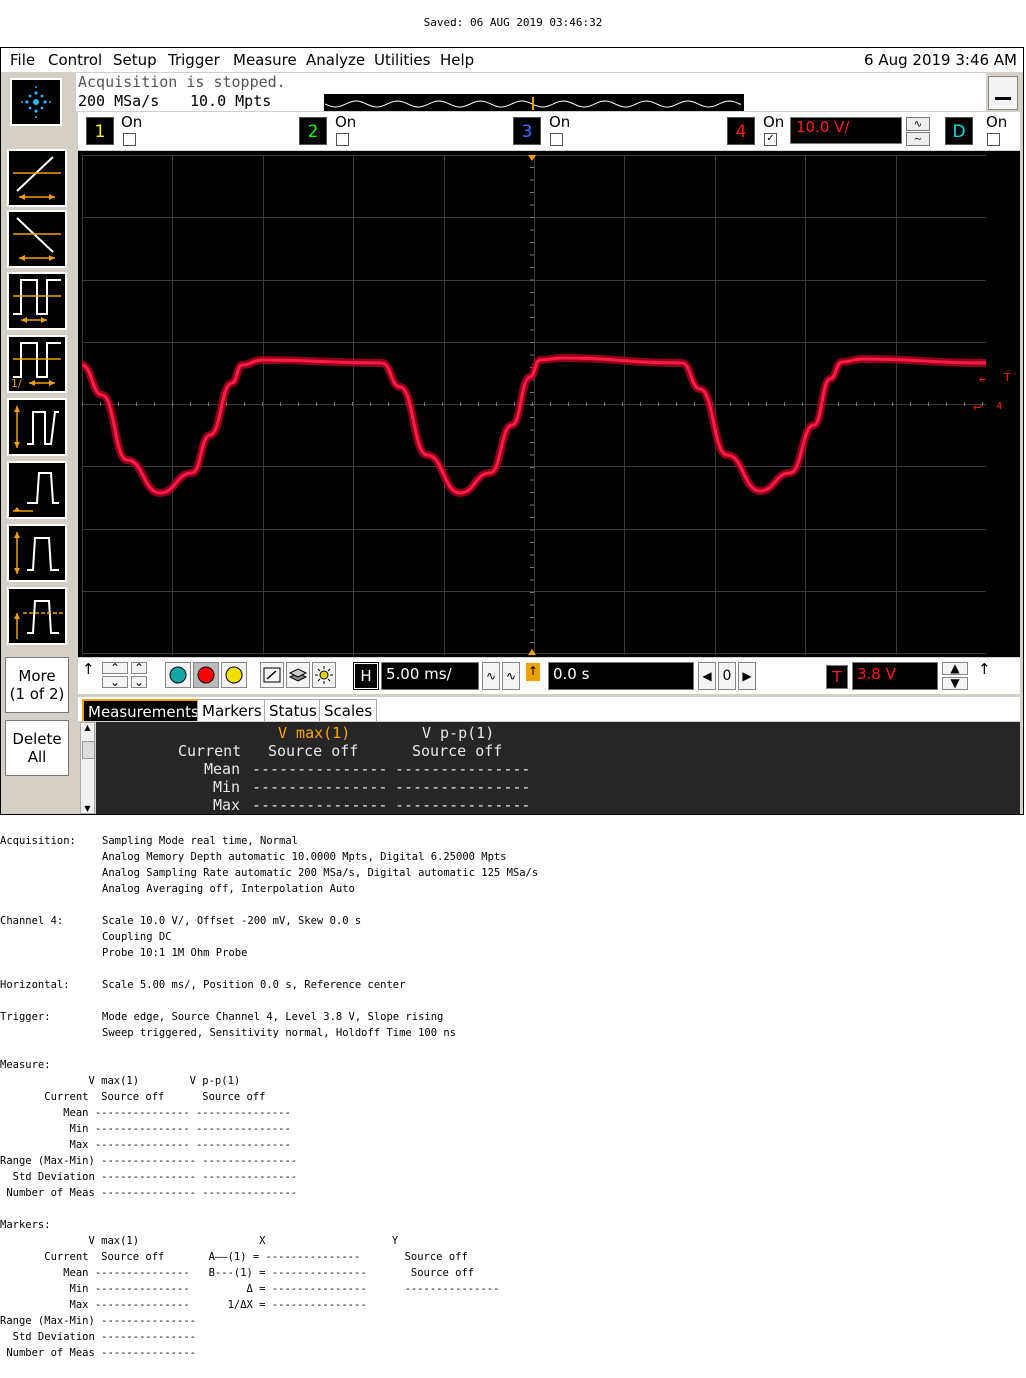 Image resolution: width=1026 pixels, height=1378 pixels. I want to click on menu-file: File, so click(22, 60).